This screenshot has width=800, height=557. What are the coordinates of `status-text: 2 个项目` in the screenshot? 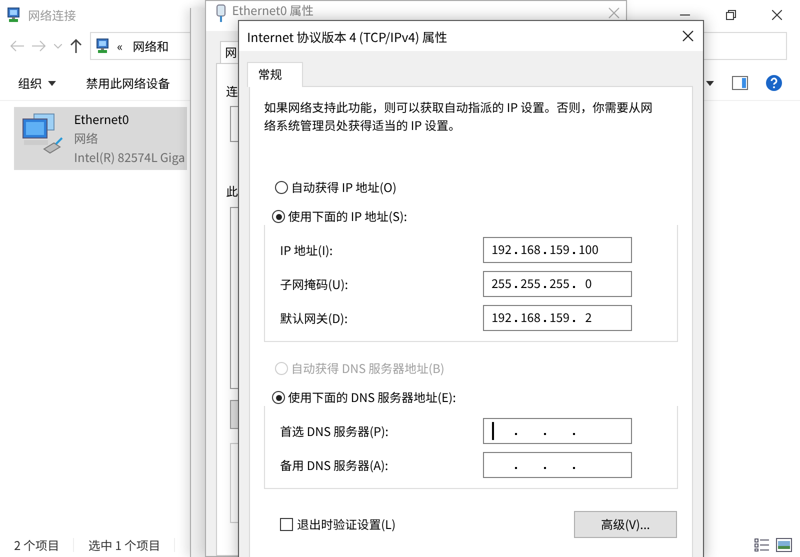 It's located at (37, 545).